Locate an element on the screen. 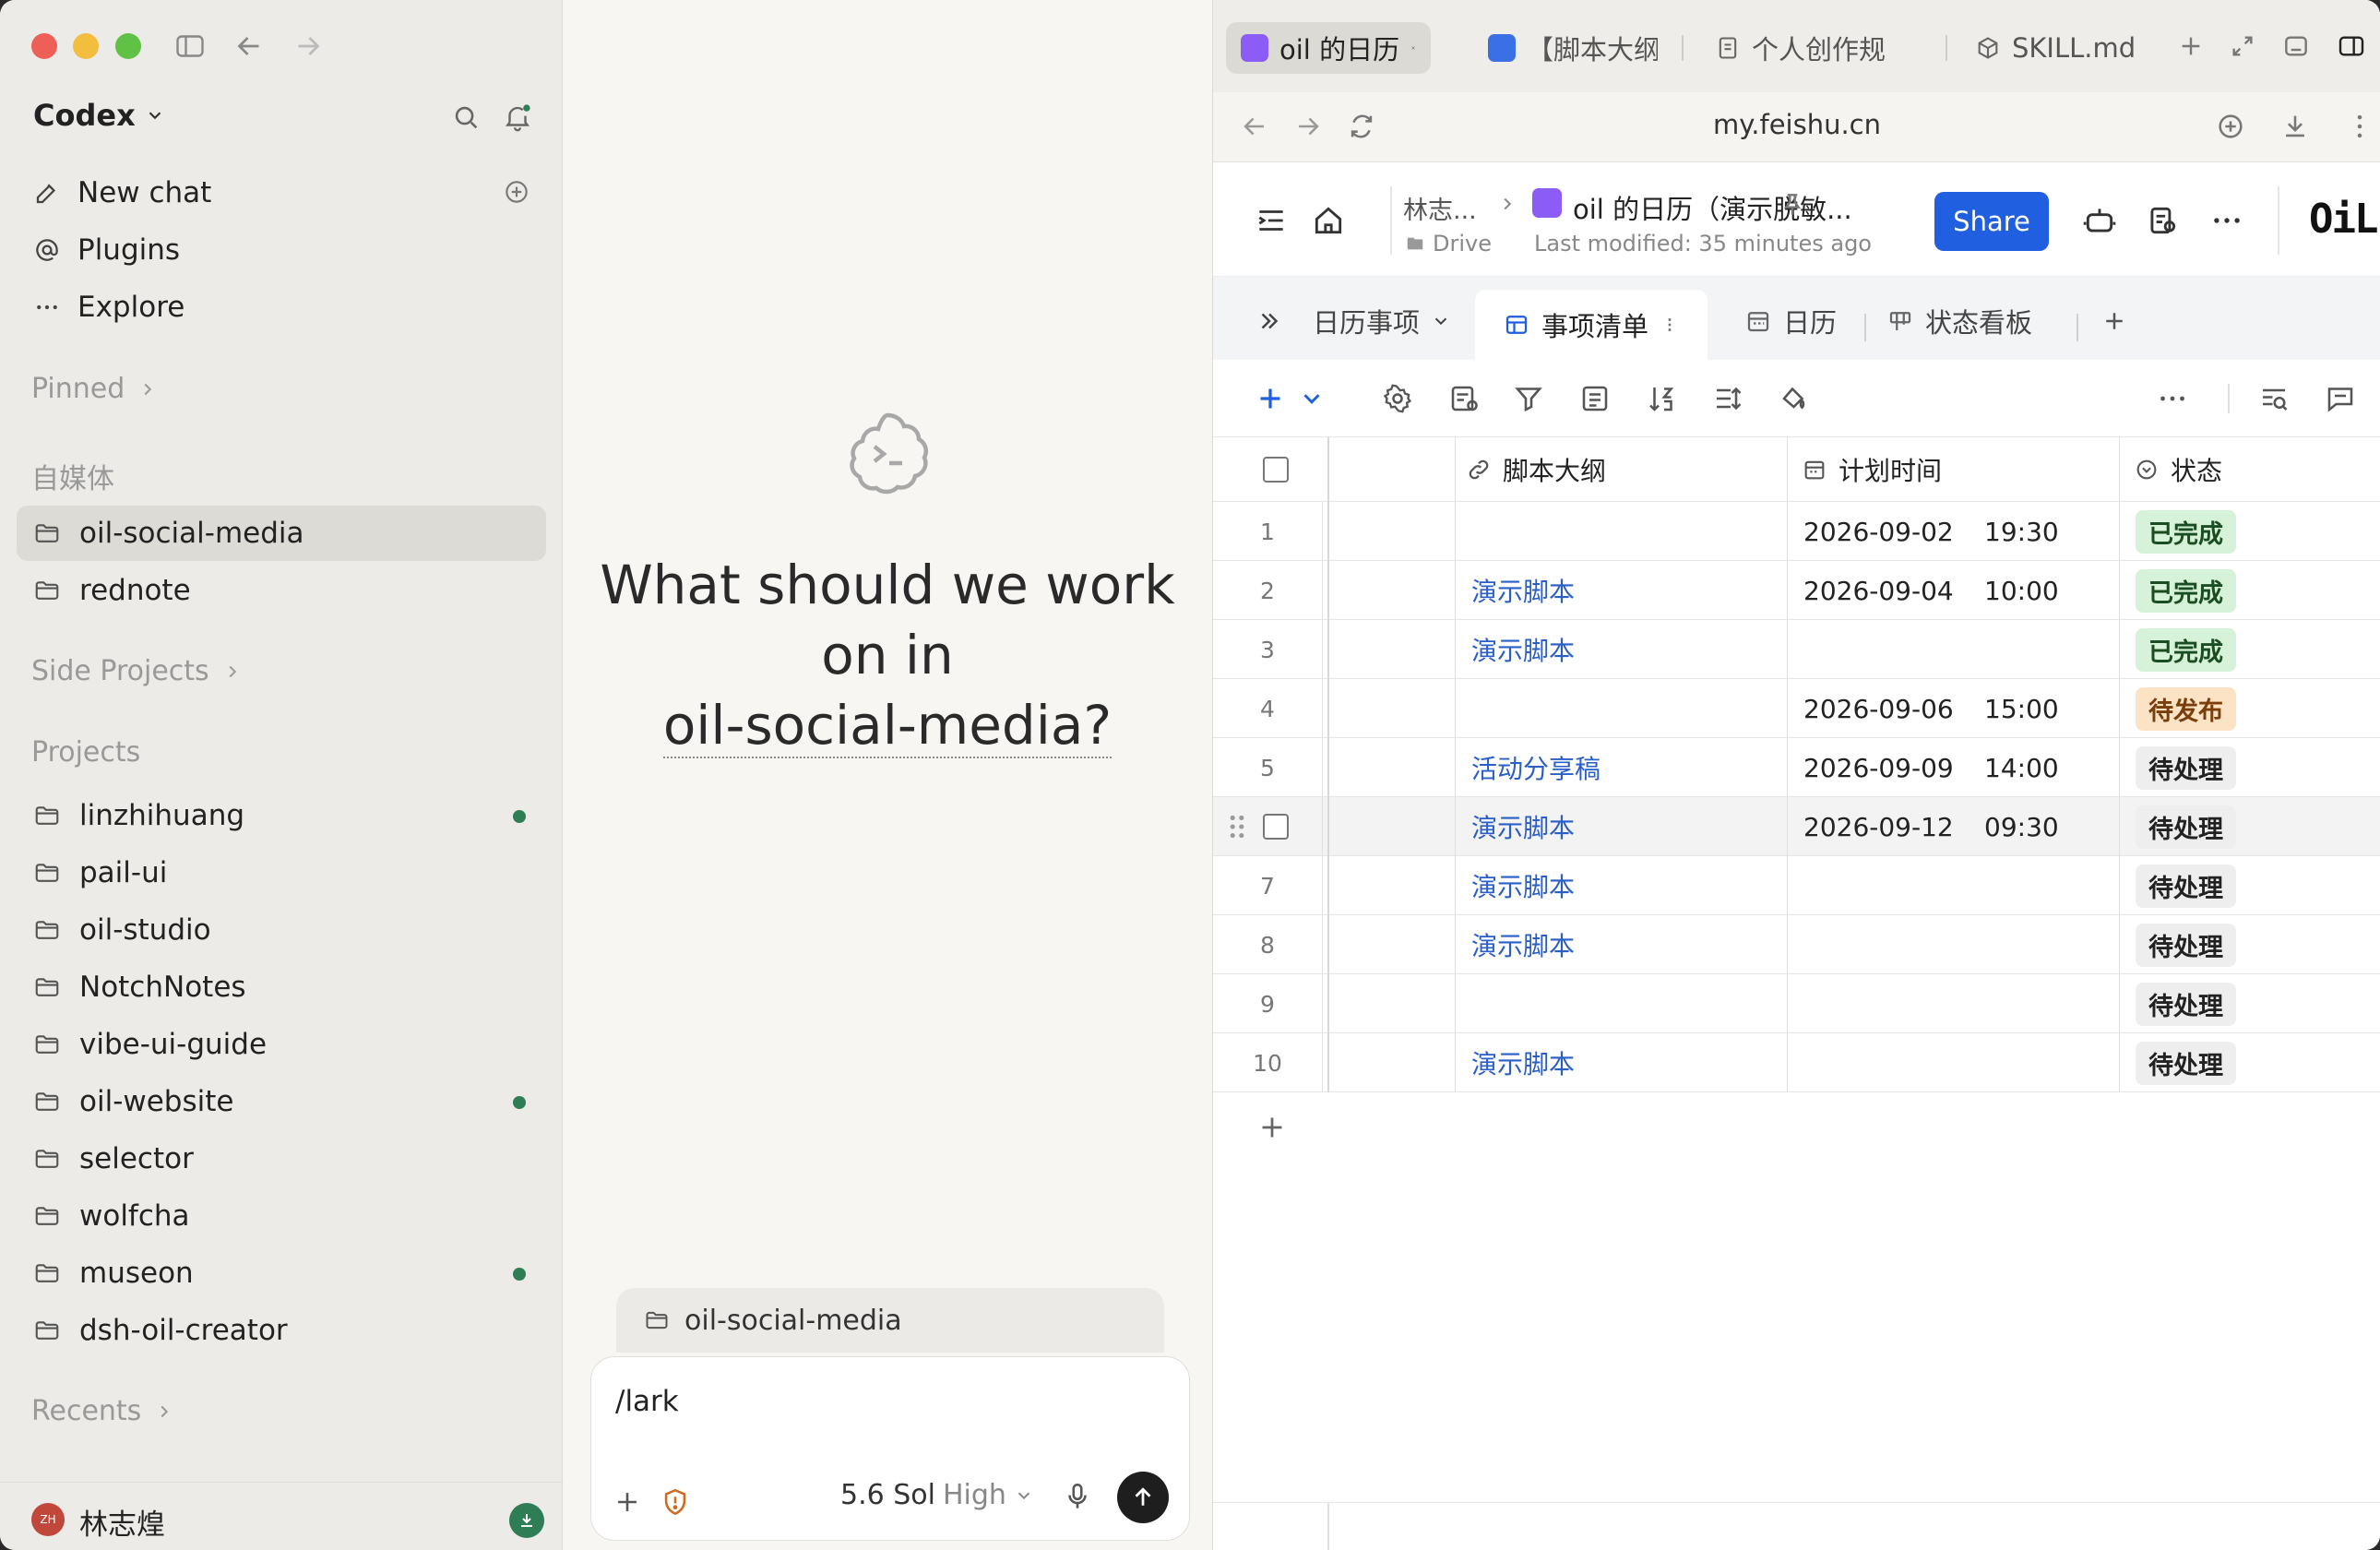  back-arrow-icon is located at coordinates (249, 47).